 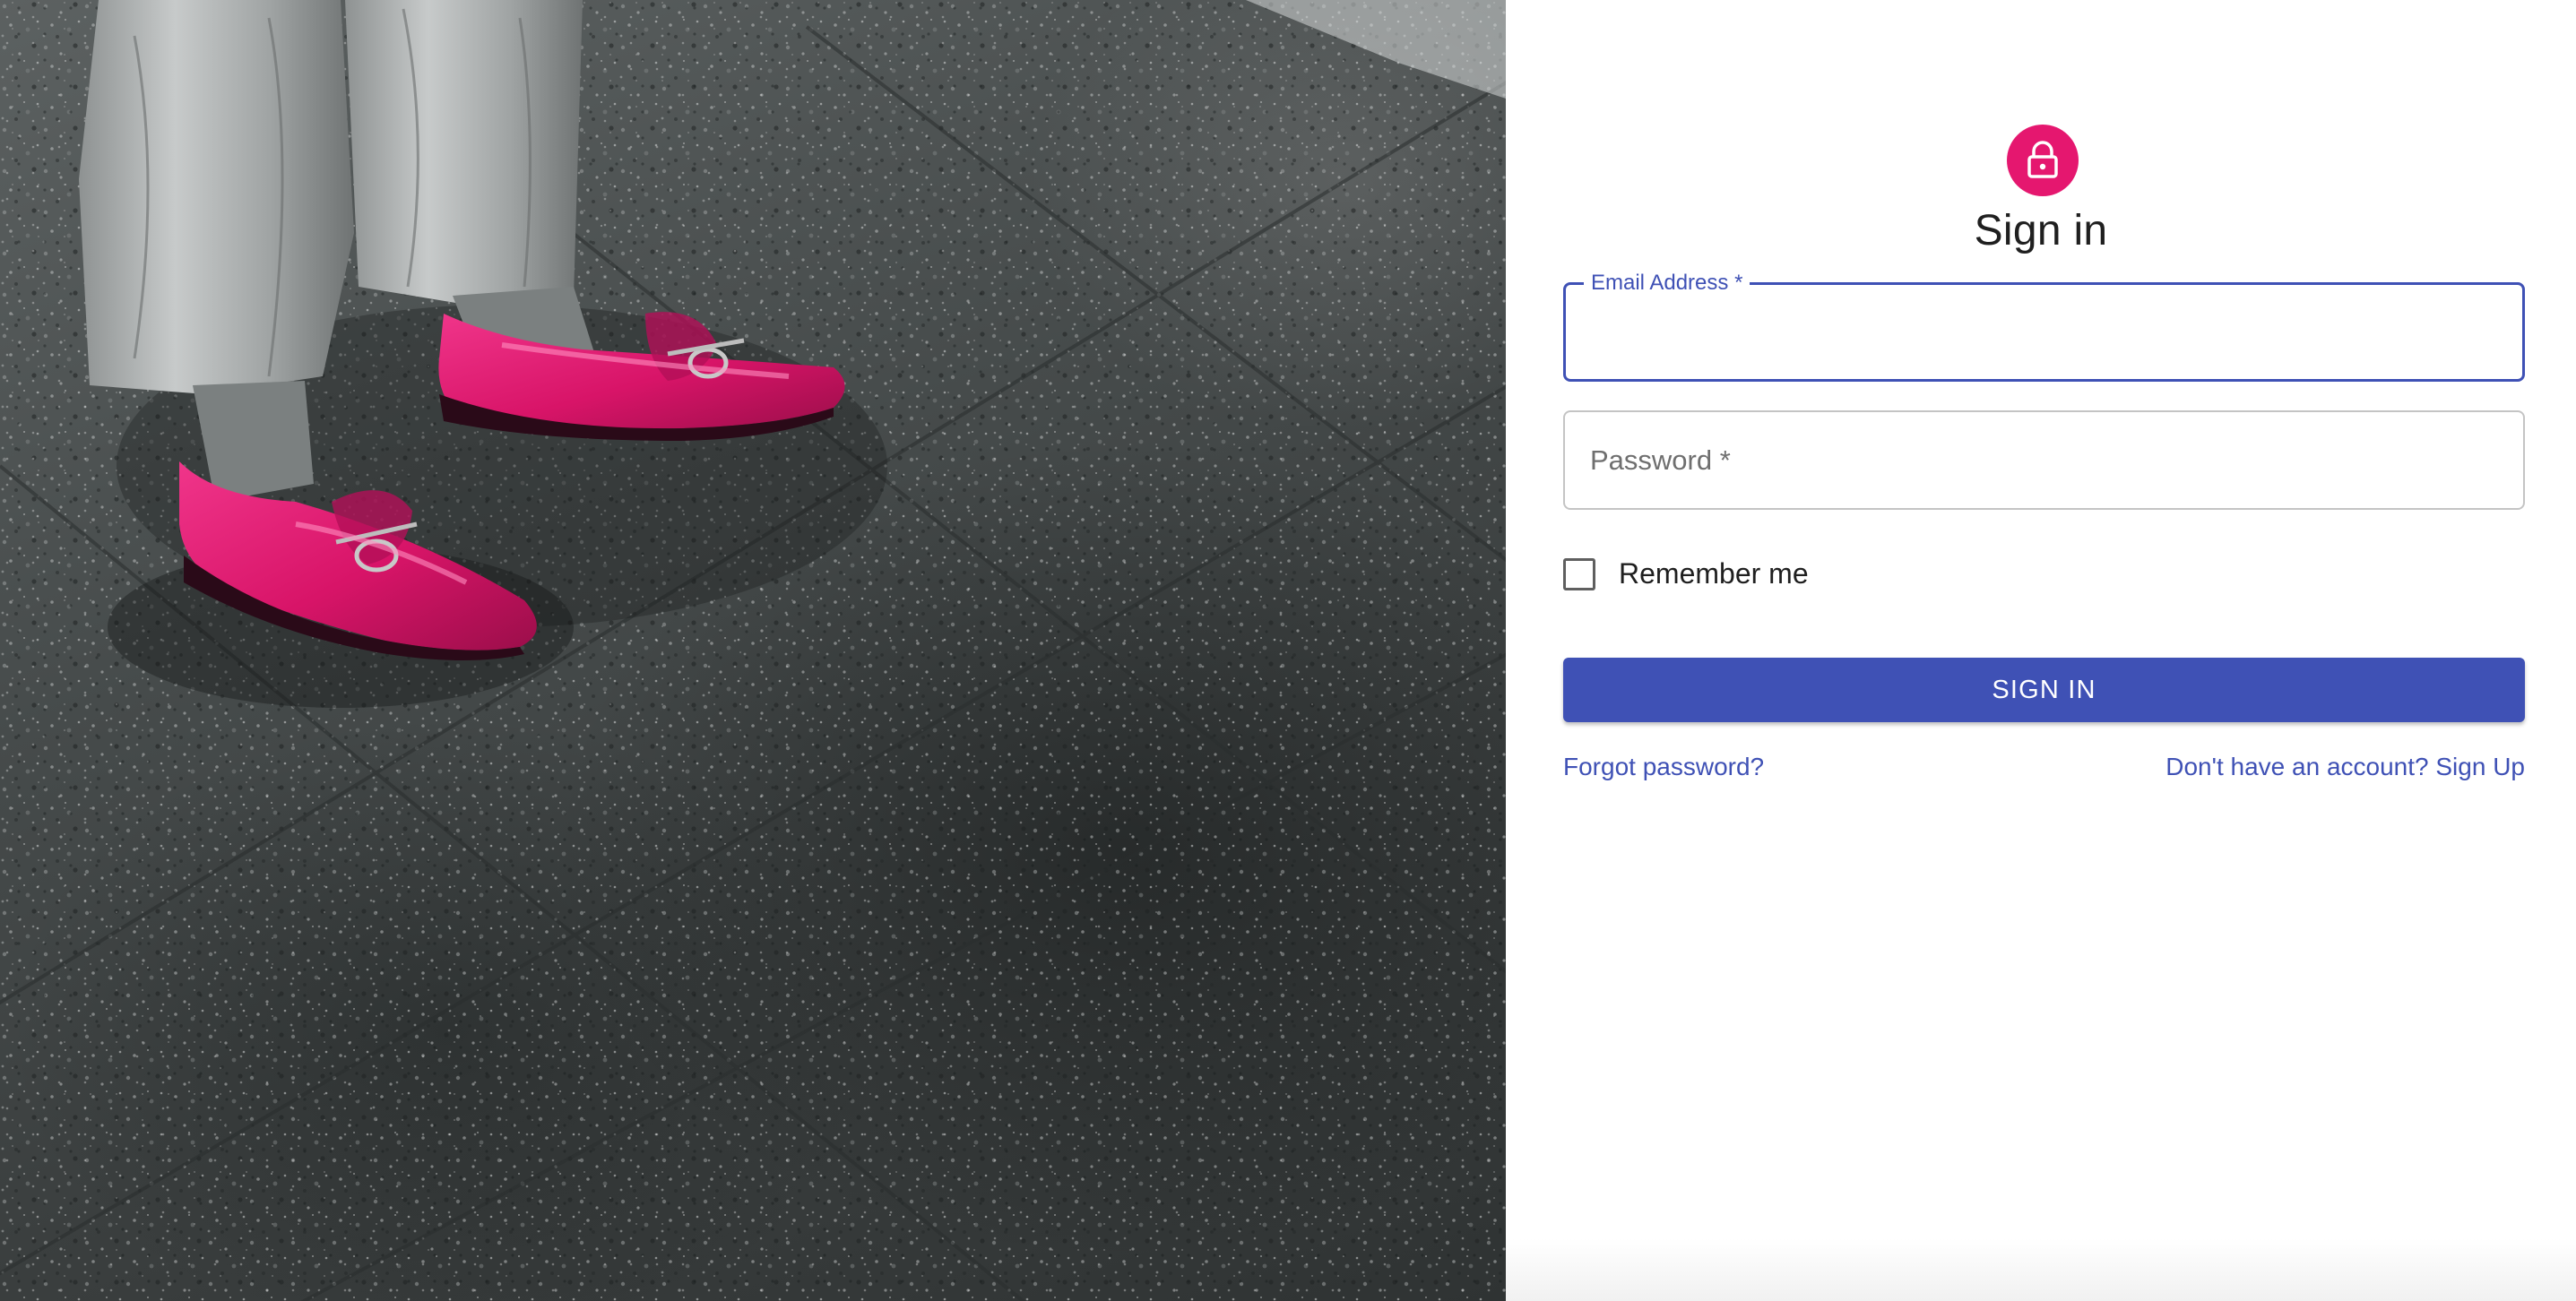 I want to click on lock-outlined-icon, so click(x=2042, y=159).